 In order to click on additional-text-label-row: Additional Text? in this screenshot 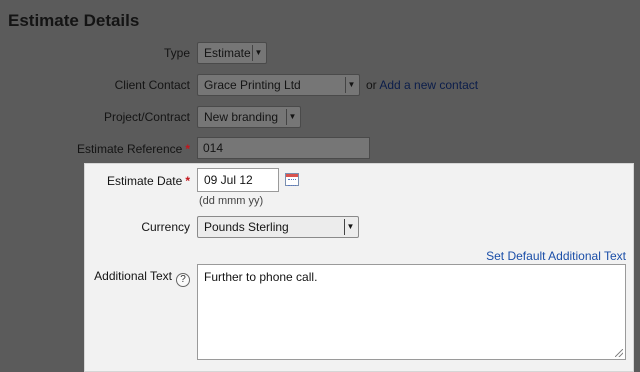, I will do `click(142, 278)`.